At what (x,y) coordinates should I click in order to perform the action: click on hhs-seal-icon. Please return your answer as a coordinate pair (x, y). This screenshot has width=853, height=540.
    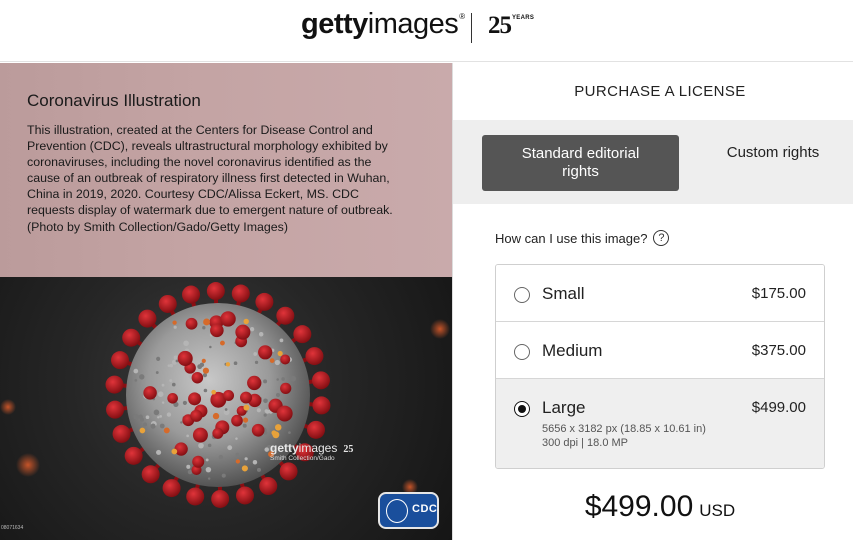
    Looking at the image, I should click on (397, 511).